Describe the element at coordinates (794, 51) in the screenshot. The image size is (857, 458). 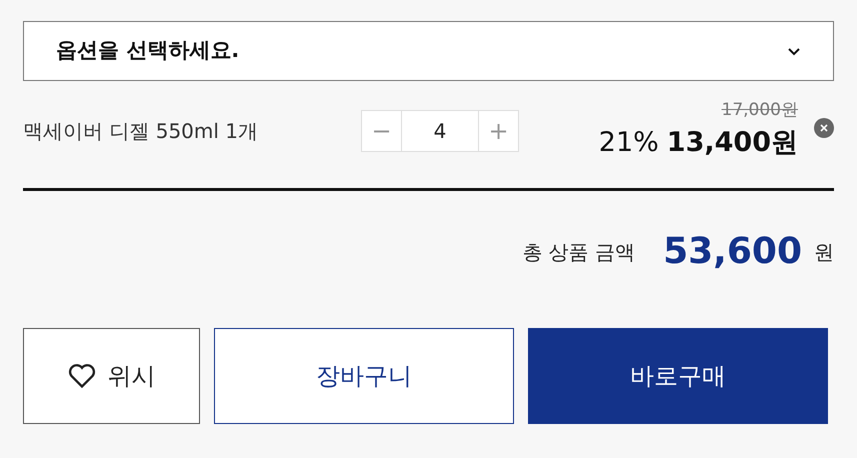
I see `chevron-down-icon` at that location.